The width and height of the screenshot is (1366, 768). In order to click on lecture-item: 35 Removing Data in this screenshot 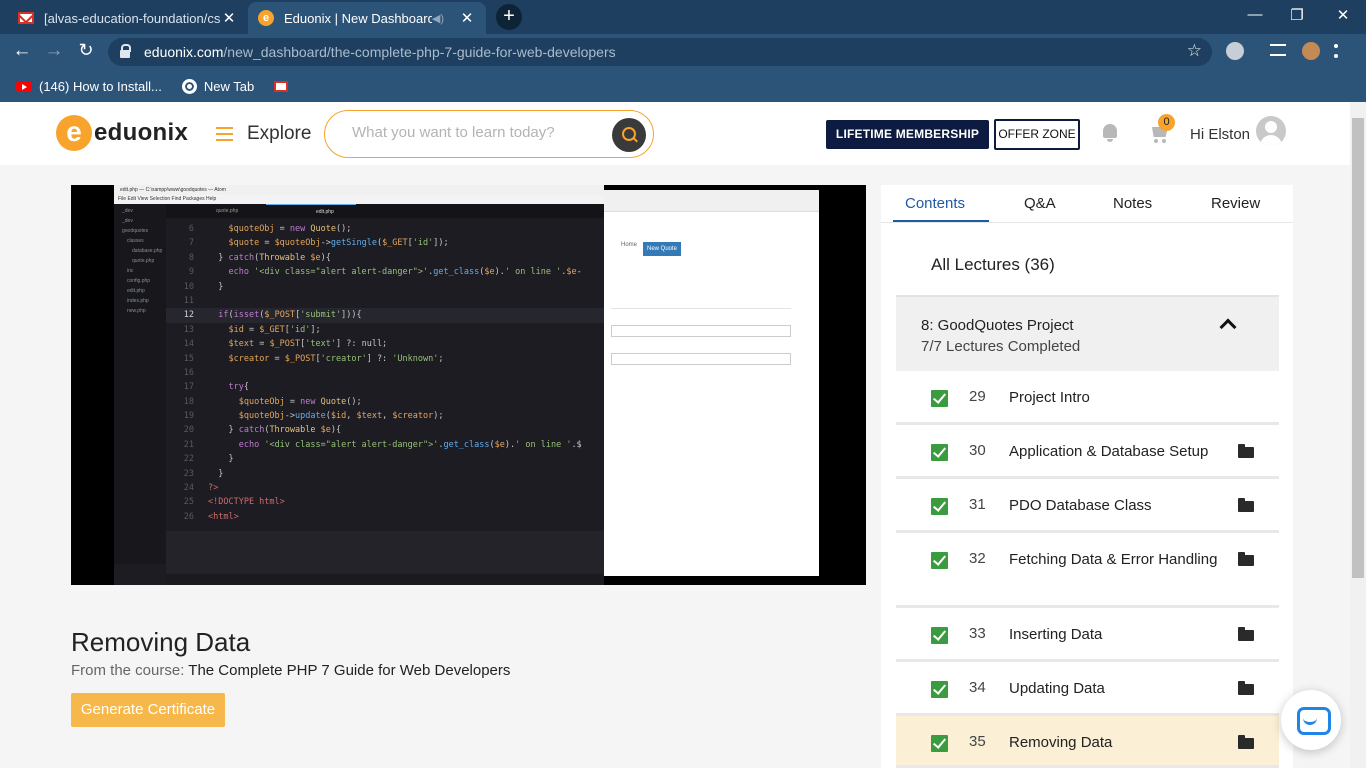, I will do `click(1087, 742)`.